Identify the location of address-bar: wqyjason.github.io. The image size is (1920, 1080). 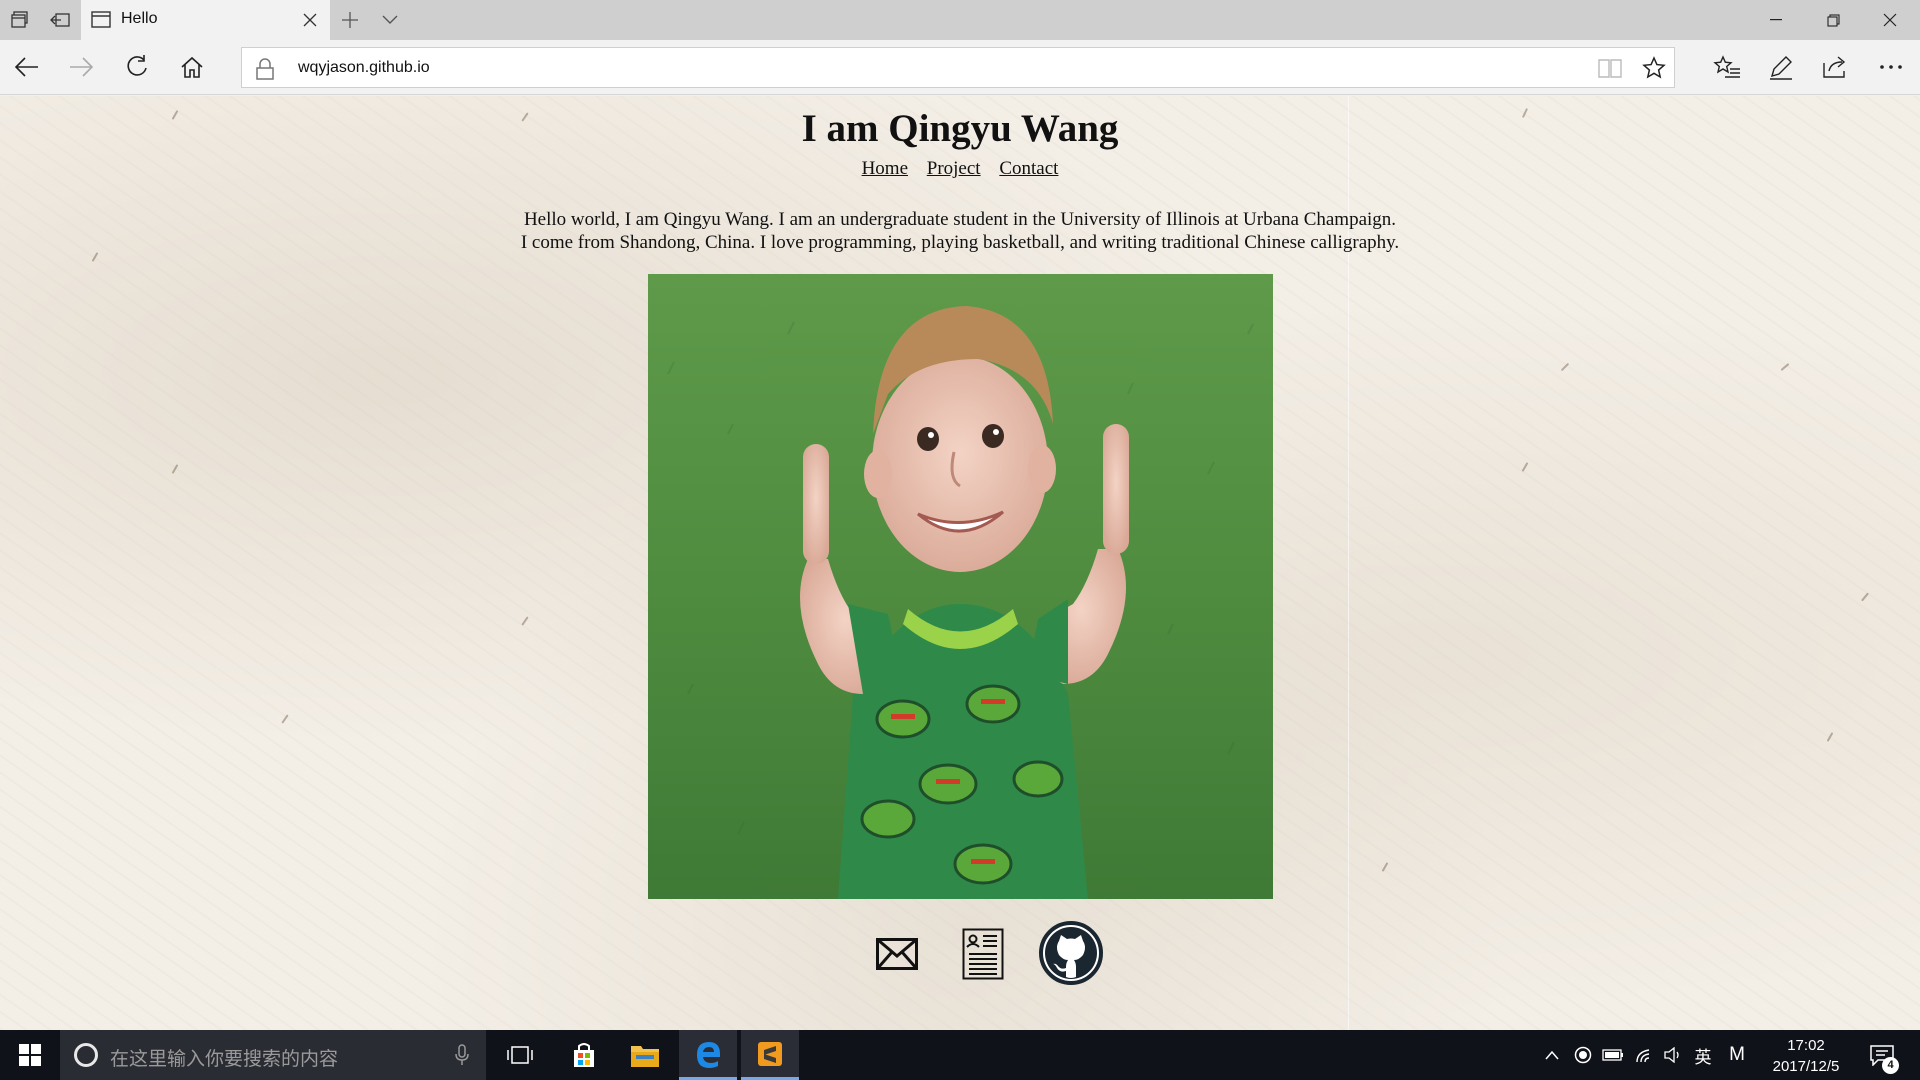
(958, 67).